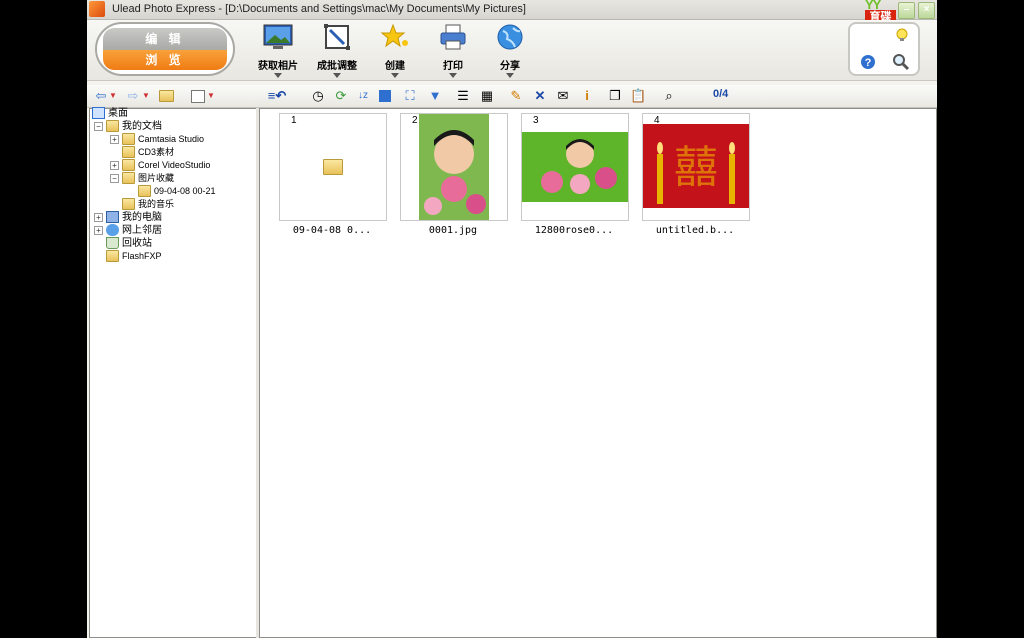 This screenshot has height=638, width=1024. I want to click on get-photos-label: 获取相片, so click(278, 66).